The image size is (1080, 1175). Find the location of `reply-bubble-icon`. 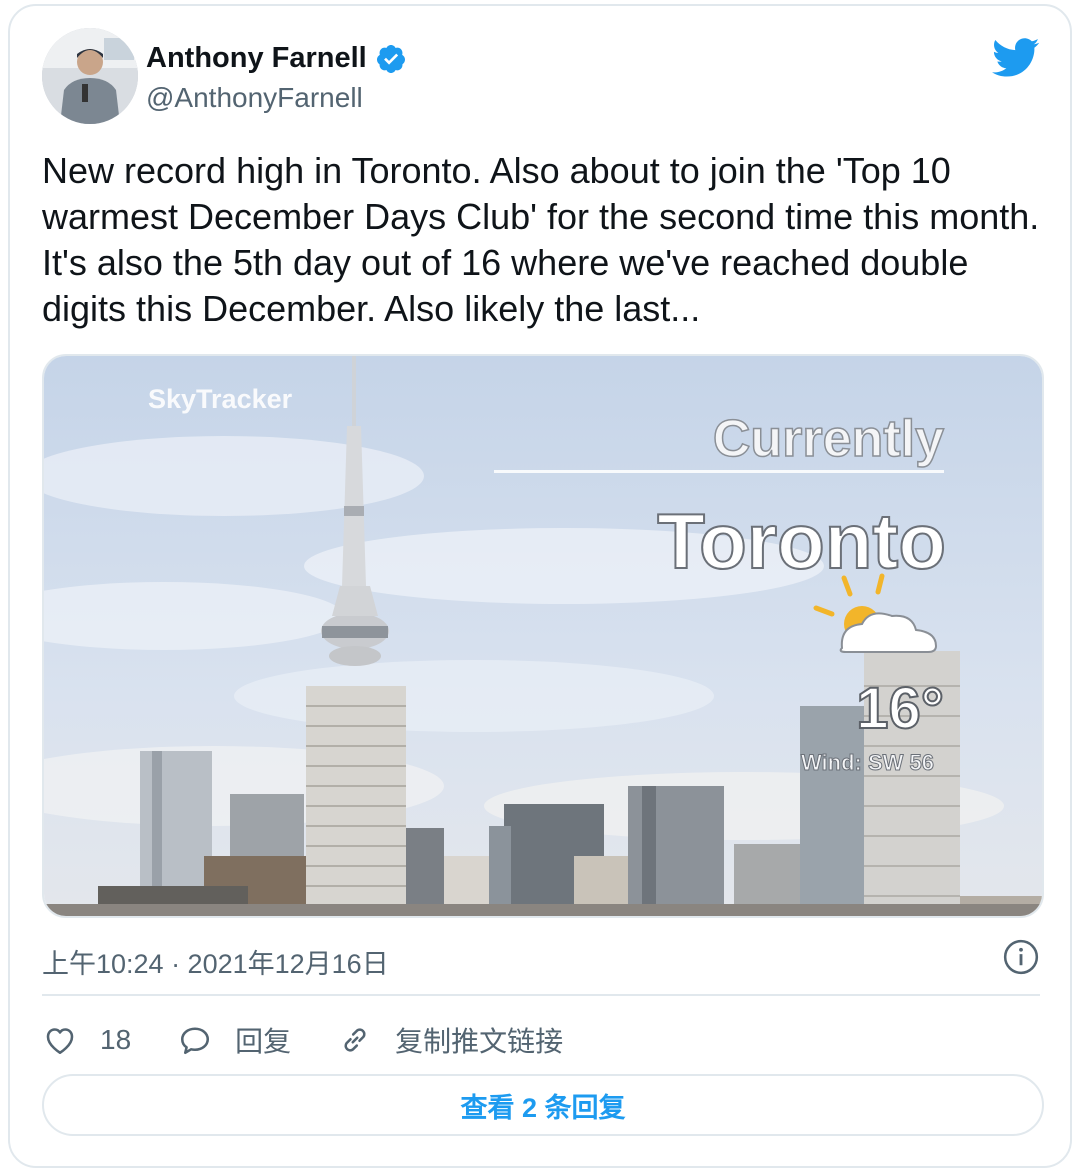

reply-bubble-icon is located at coordinates (195, 1041).